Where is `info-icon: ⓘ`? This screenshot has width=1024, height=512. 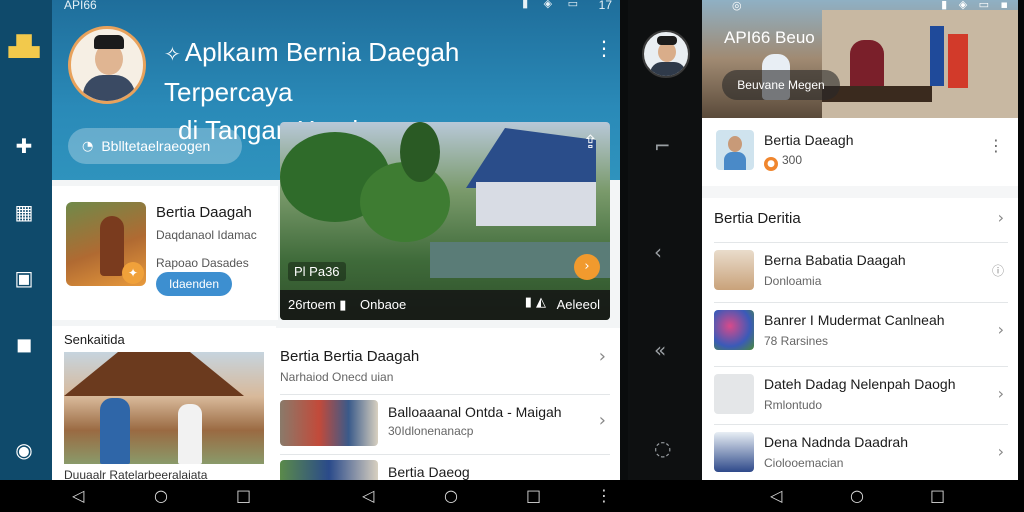 info-icon: ⓘ is located at coordinates (998, 270).